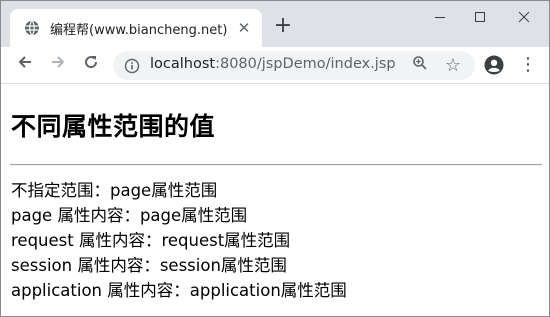 This screenshot has width=550, height=317. Describe the element at coordinates (528, 65) in the screenshot. I see `menu-kebab-icon: ⋮` at that location.